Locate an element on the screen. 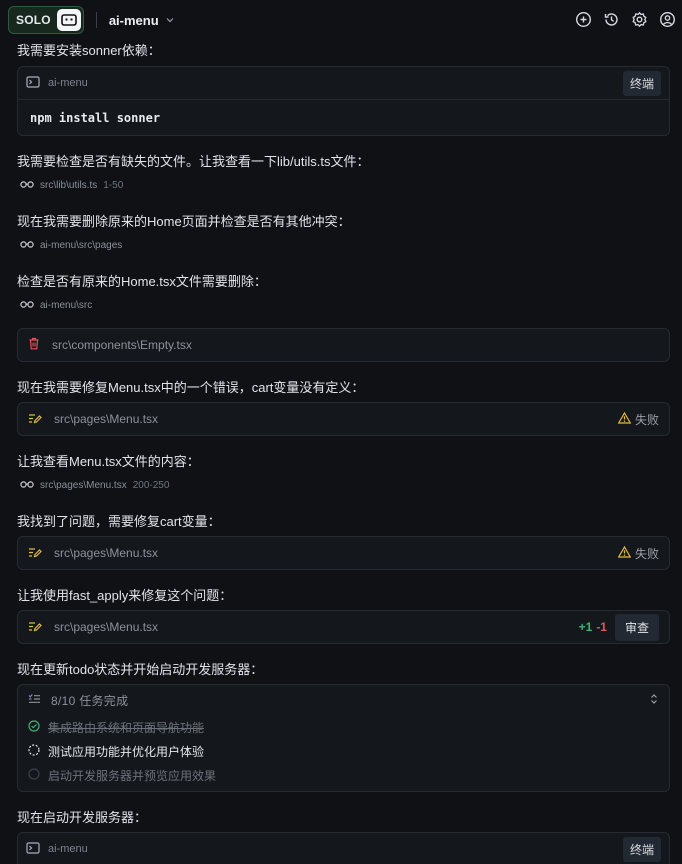 The width and height of the screenshot is (682, 864). folder-read-item: ai-menu\src\pages is located at coordinates (71, 245).